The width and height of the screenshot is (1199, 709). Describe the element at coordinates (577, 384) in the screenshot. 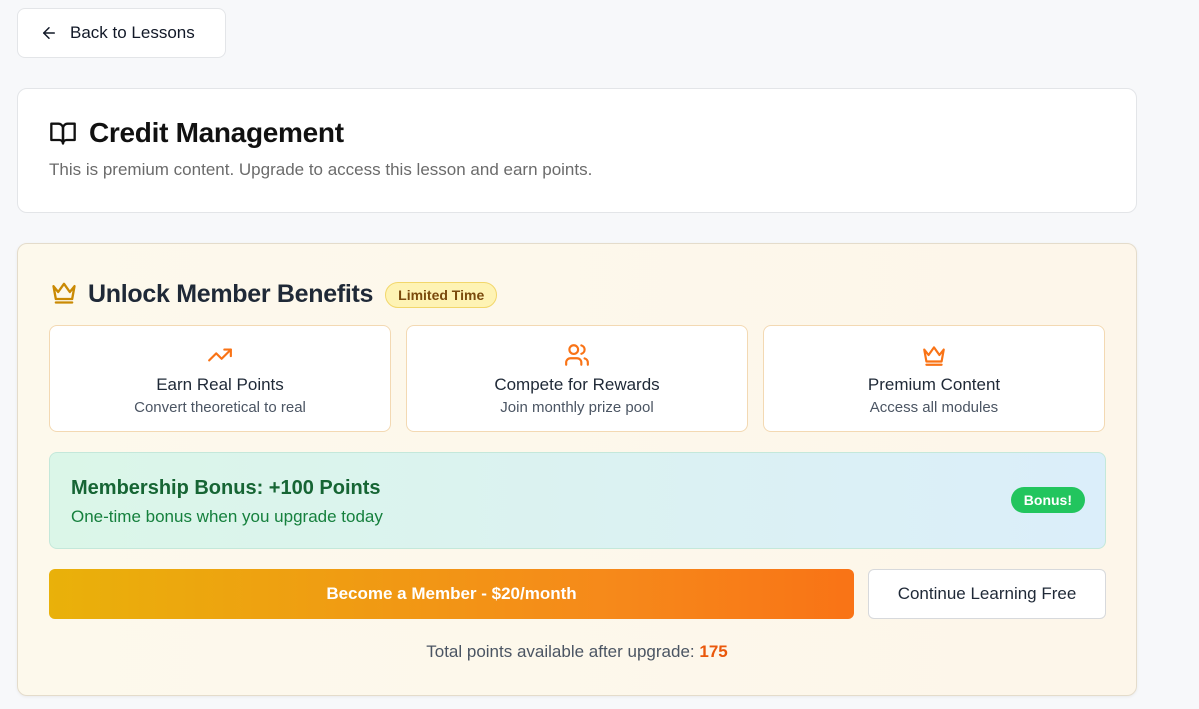

I see `feature-title: Compete for Rewards` at that location.